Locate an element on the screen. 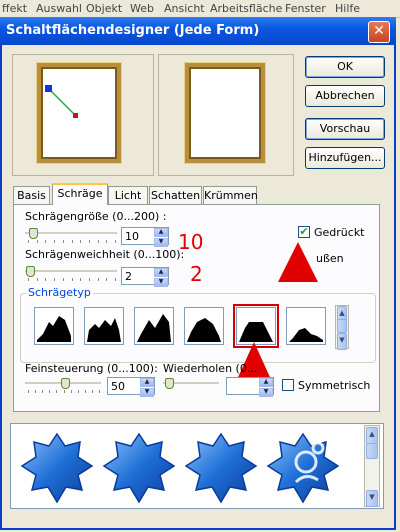 This screenshot has height=532, width=400. fine-tuning-label: Feinsteuerung (0...100): is located at coordinates (91, 368).